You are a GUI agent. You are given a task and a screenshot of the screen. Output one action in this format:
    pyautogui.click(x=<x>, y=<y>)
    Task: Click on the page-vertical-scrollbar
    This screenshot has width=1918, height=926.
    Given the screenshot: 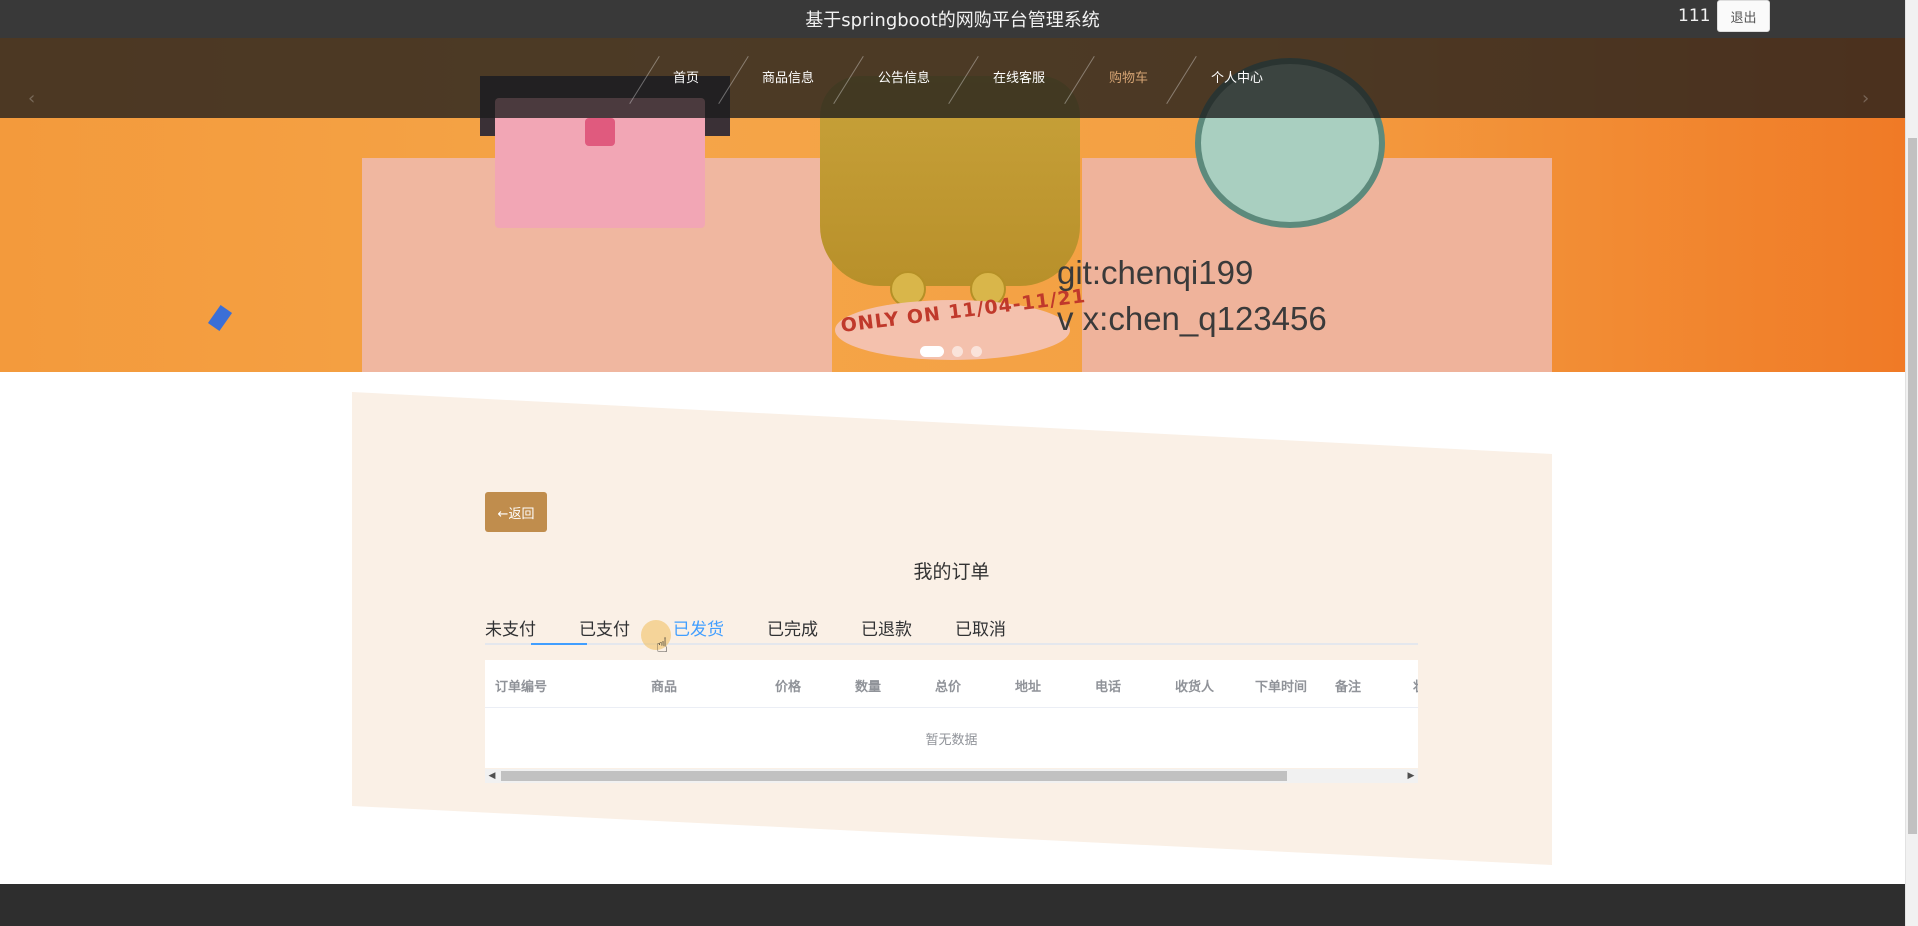 What is the action you would take?
    pyautogui.click(x=1911, y=463)
    